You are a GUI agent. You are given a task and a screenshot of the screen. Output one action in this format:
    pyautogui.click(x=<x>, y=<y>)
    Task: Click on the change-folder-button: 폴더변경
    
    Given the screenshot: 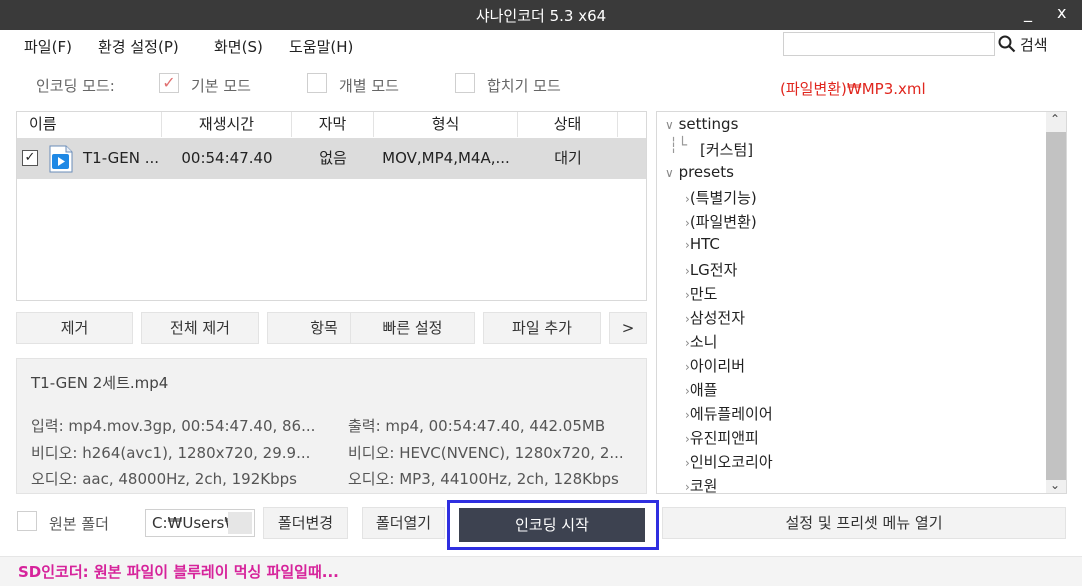 What is the action you would take?
    pyautogui.click(x=305, y=523)
    